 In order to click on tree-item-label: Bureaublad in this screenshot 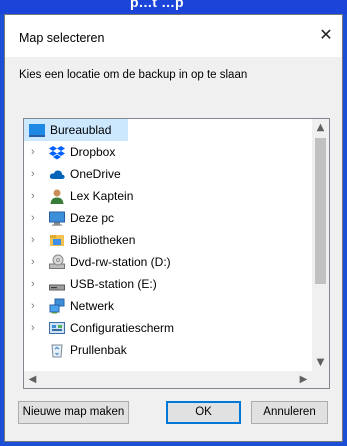, I will do `click(81, 130)`.